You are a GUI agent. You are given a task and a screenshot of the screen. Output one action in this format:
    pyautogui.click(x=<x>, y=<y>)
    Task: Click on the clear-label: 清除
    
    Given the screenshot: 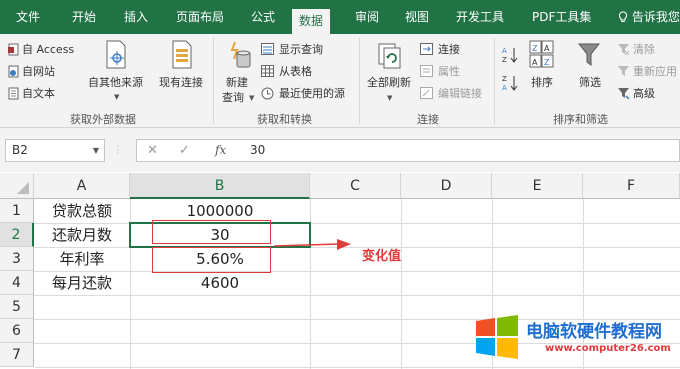 What is the action you would take?
    pyautogui.click(x=644, y=49)
    